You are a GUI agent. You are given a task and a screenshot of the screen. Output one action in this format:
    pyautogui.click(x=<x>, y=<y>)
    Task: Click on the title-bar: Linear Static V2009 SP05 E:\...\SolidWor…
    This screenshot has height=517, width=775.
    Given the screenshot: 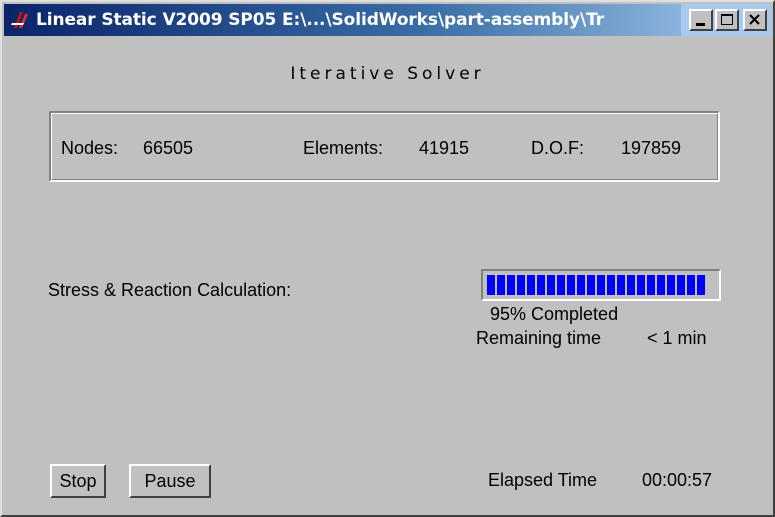 What is the action you would take?
    pyautogui.click(x=387, y=20)
    